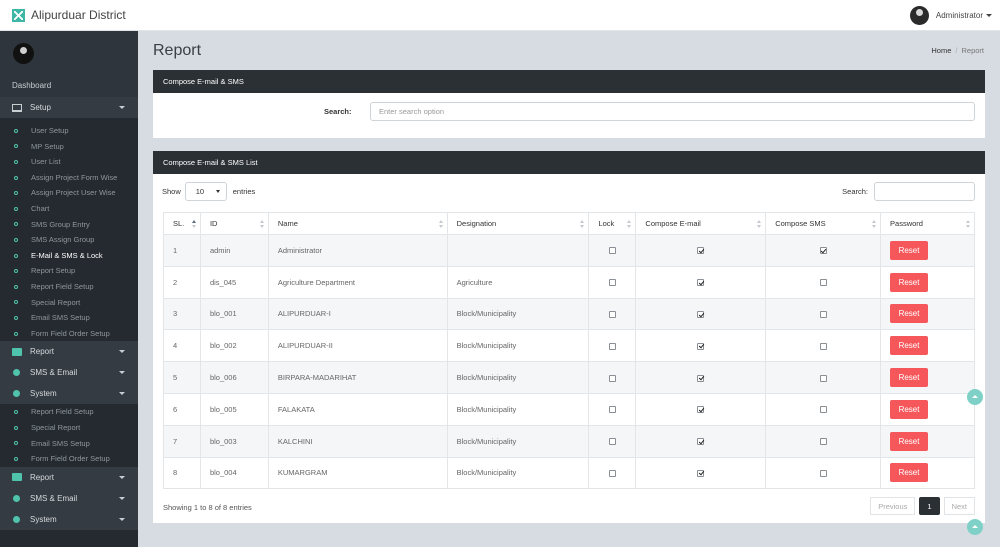  Describe the element at coordinates (357, 314) in the screenshot. I see `cell-name: ALIPURDUAR-I` at that location.